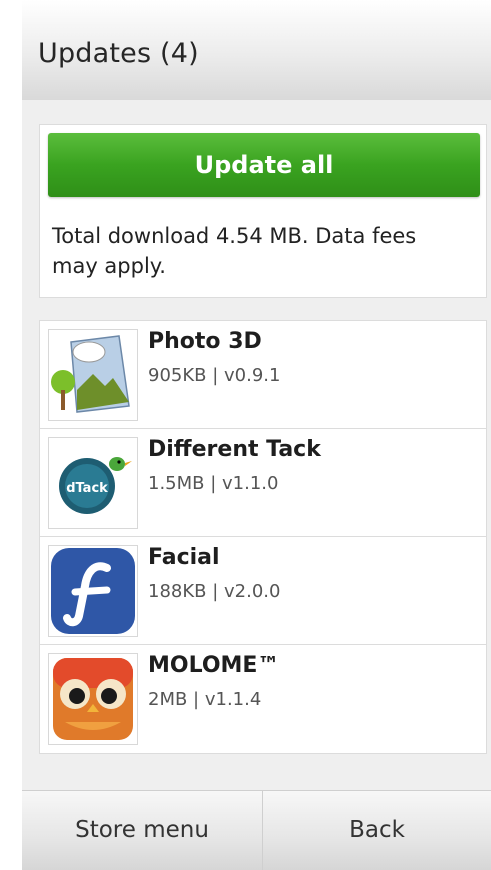 The height and width of the screenshot is (870, 491). What do you see at coordinates (93, 591) in the screenshot?
I see `facial-icon` at bounding box center [93, 591].